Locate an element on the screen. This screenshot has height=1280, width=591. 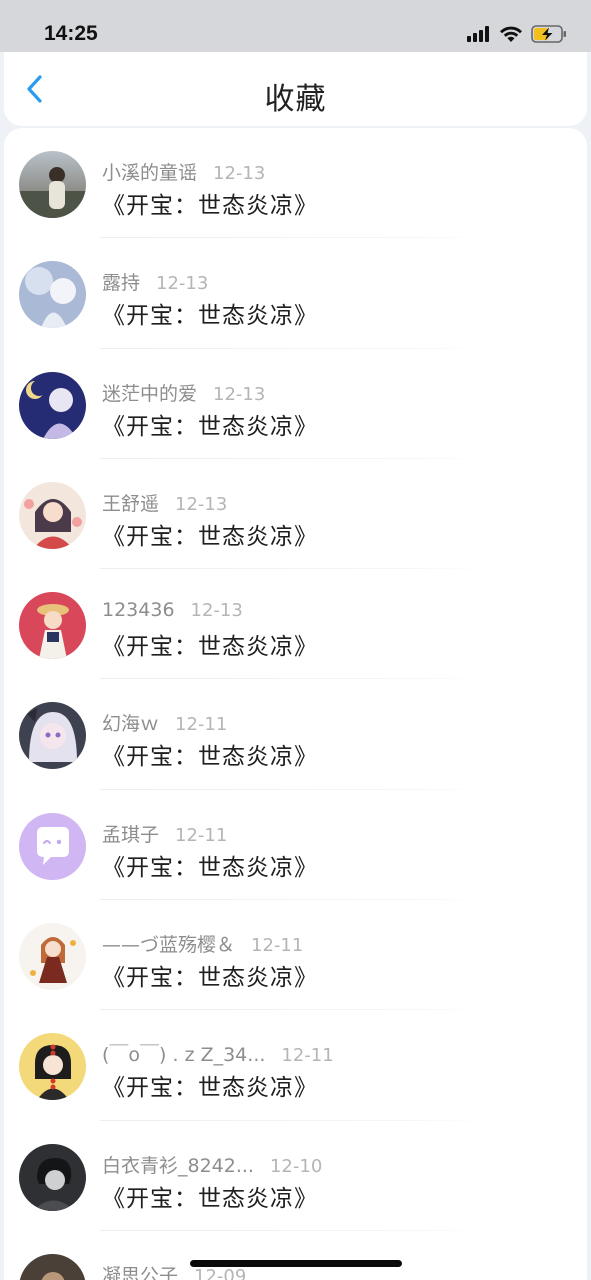
wifi-icon is located at coordinates (511, 36).